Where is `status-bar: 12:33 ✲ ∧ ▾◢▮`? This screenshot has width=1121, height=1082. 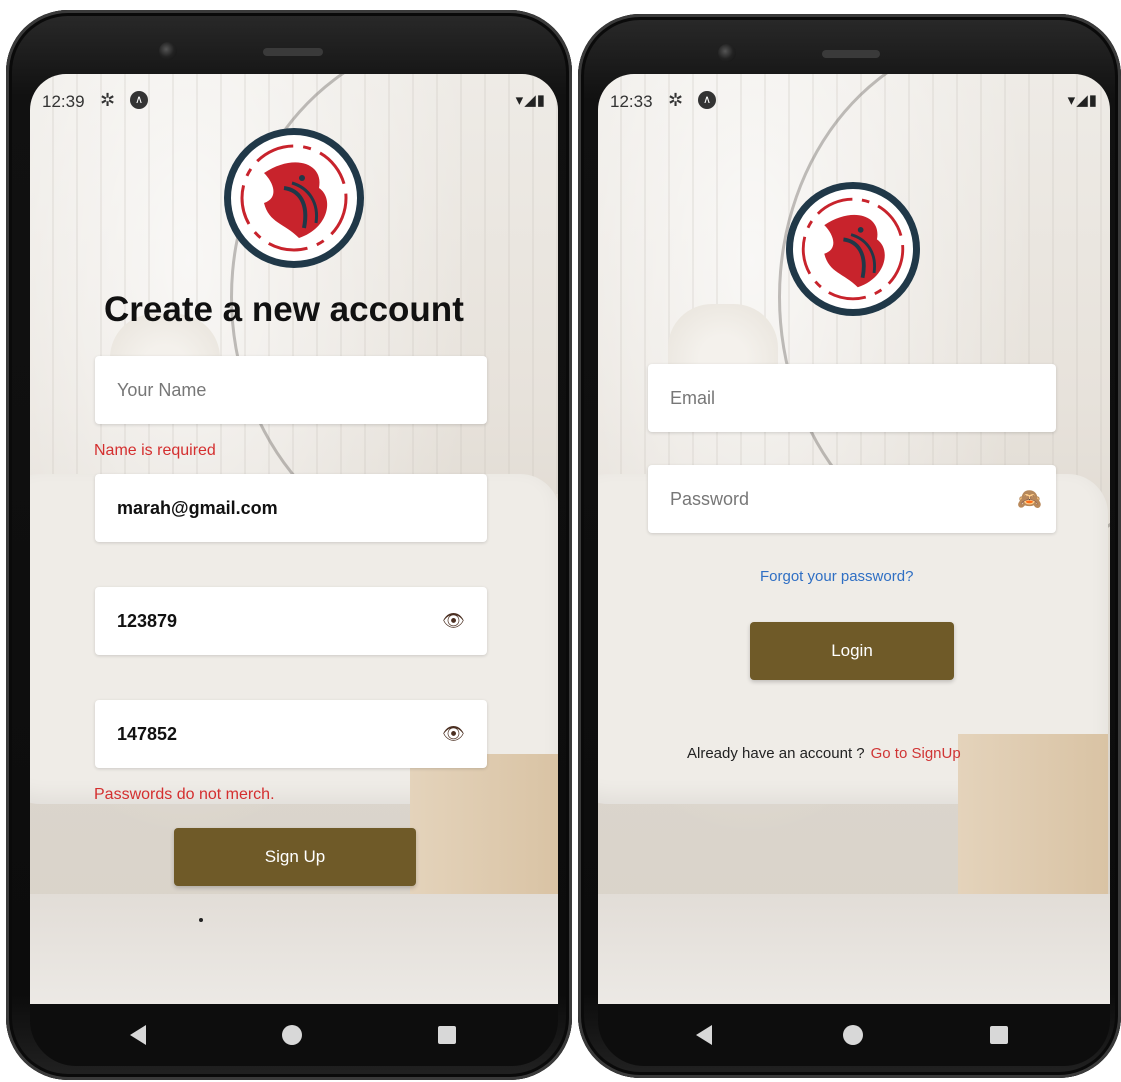
status-bar: 12:33 ✲ ∧ ▾◢▮ is located at coordinates (854, 102).